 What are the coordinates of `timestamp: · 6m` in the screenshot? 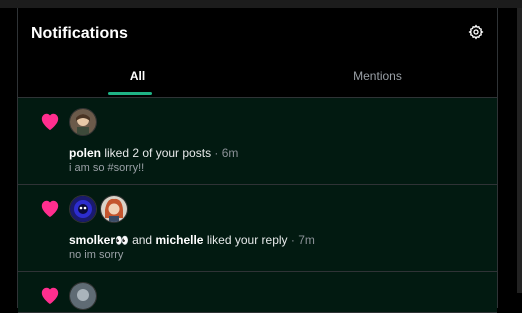 It's located at (226, 153).